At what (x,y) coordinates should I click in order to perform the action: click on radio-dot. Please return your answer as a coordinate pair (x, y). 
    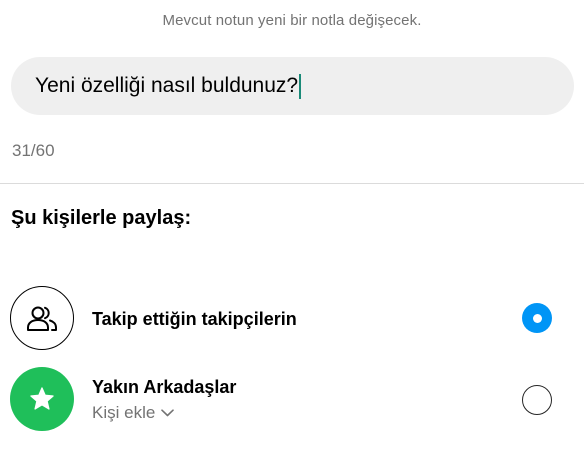
    Looking at the image, I should click on (537, 318).